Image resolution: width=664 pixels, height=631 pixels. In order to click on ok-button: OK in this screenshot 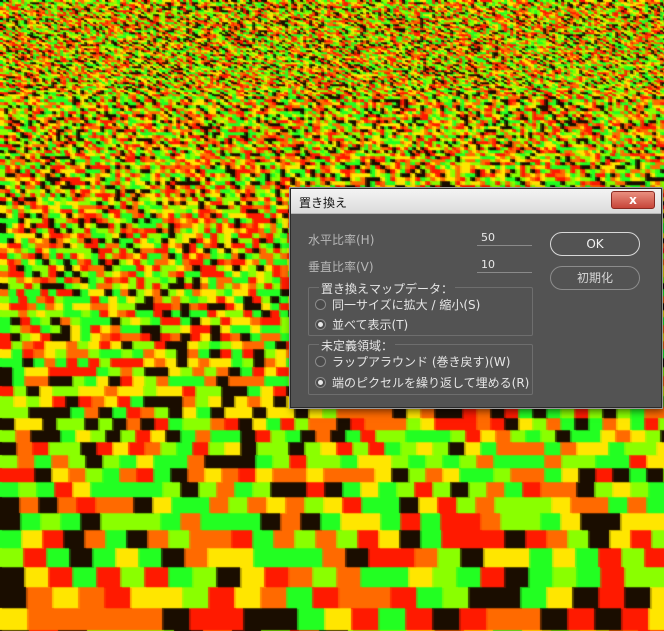, I will do `click(595, 244)`.